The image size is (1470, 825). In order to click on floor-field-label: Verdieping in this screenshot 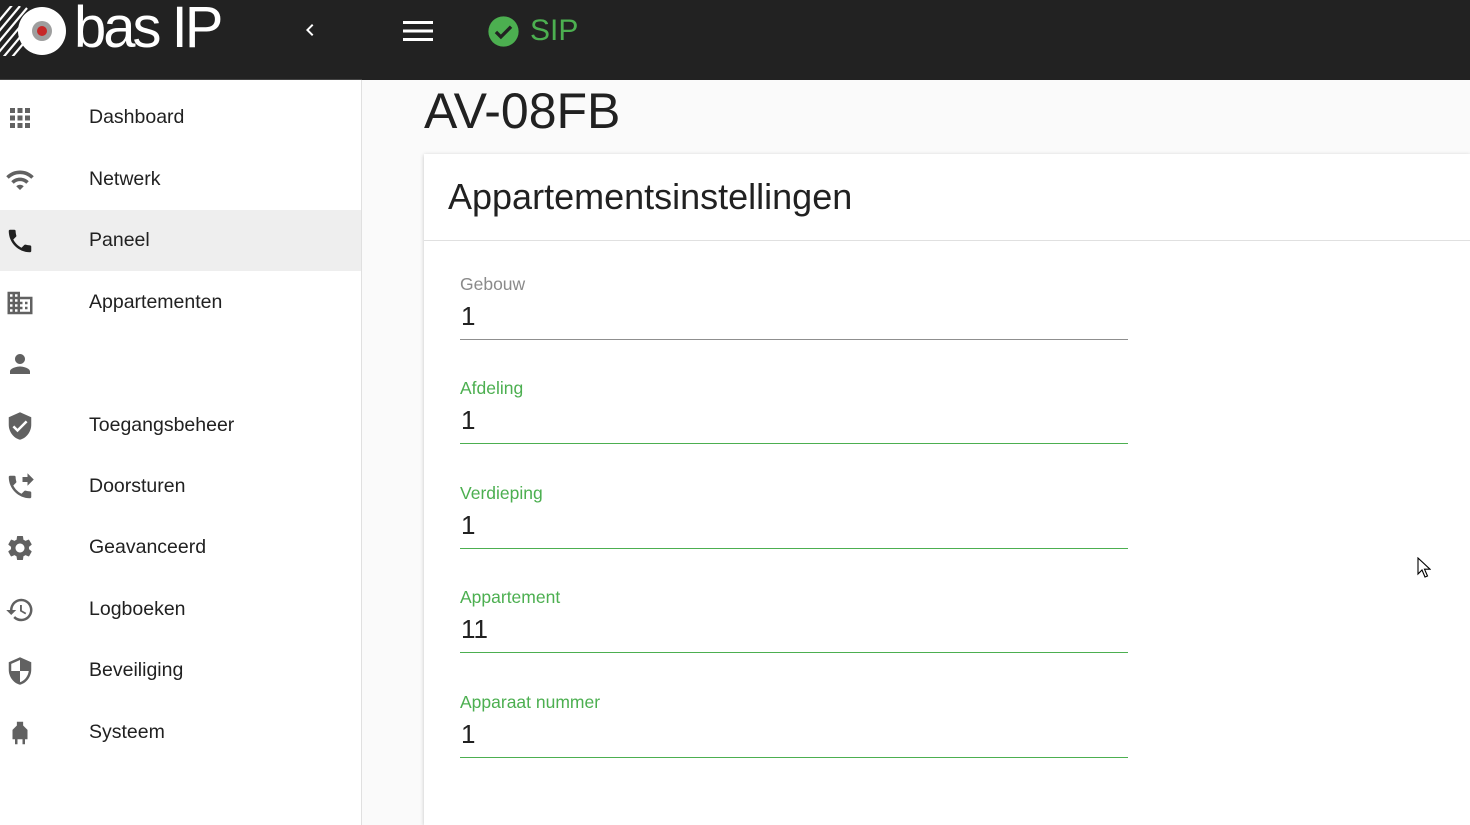, I will do `click(501, 493)`.